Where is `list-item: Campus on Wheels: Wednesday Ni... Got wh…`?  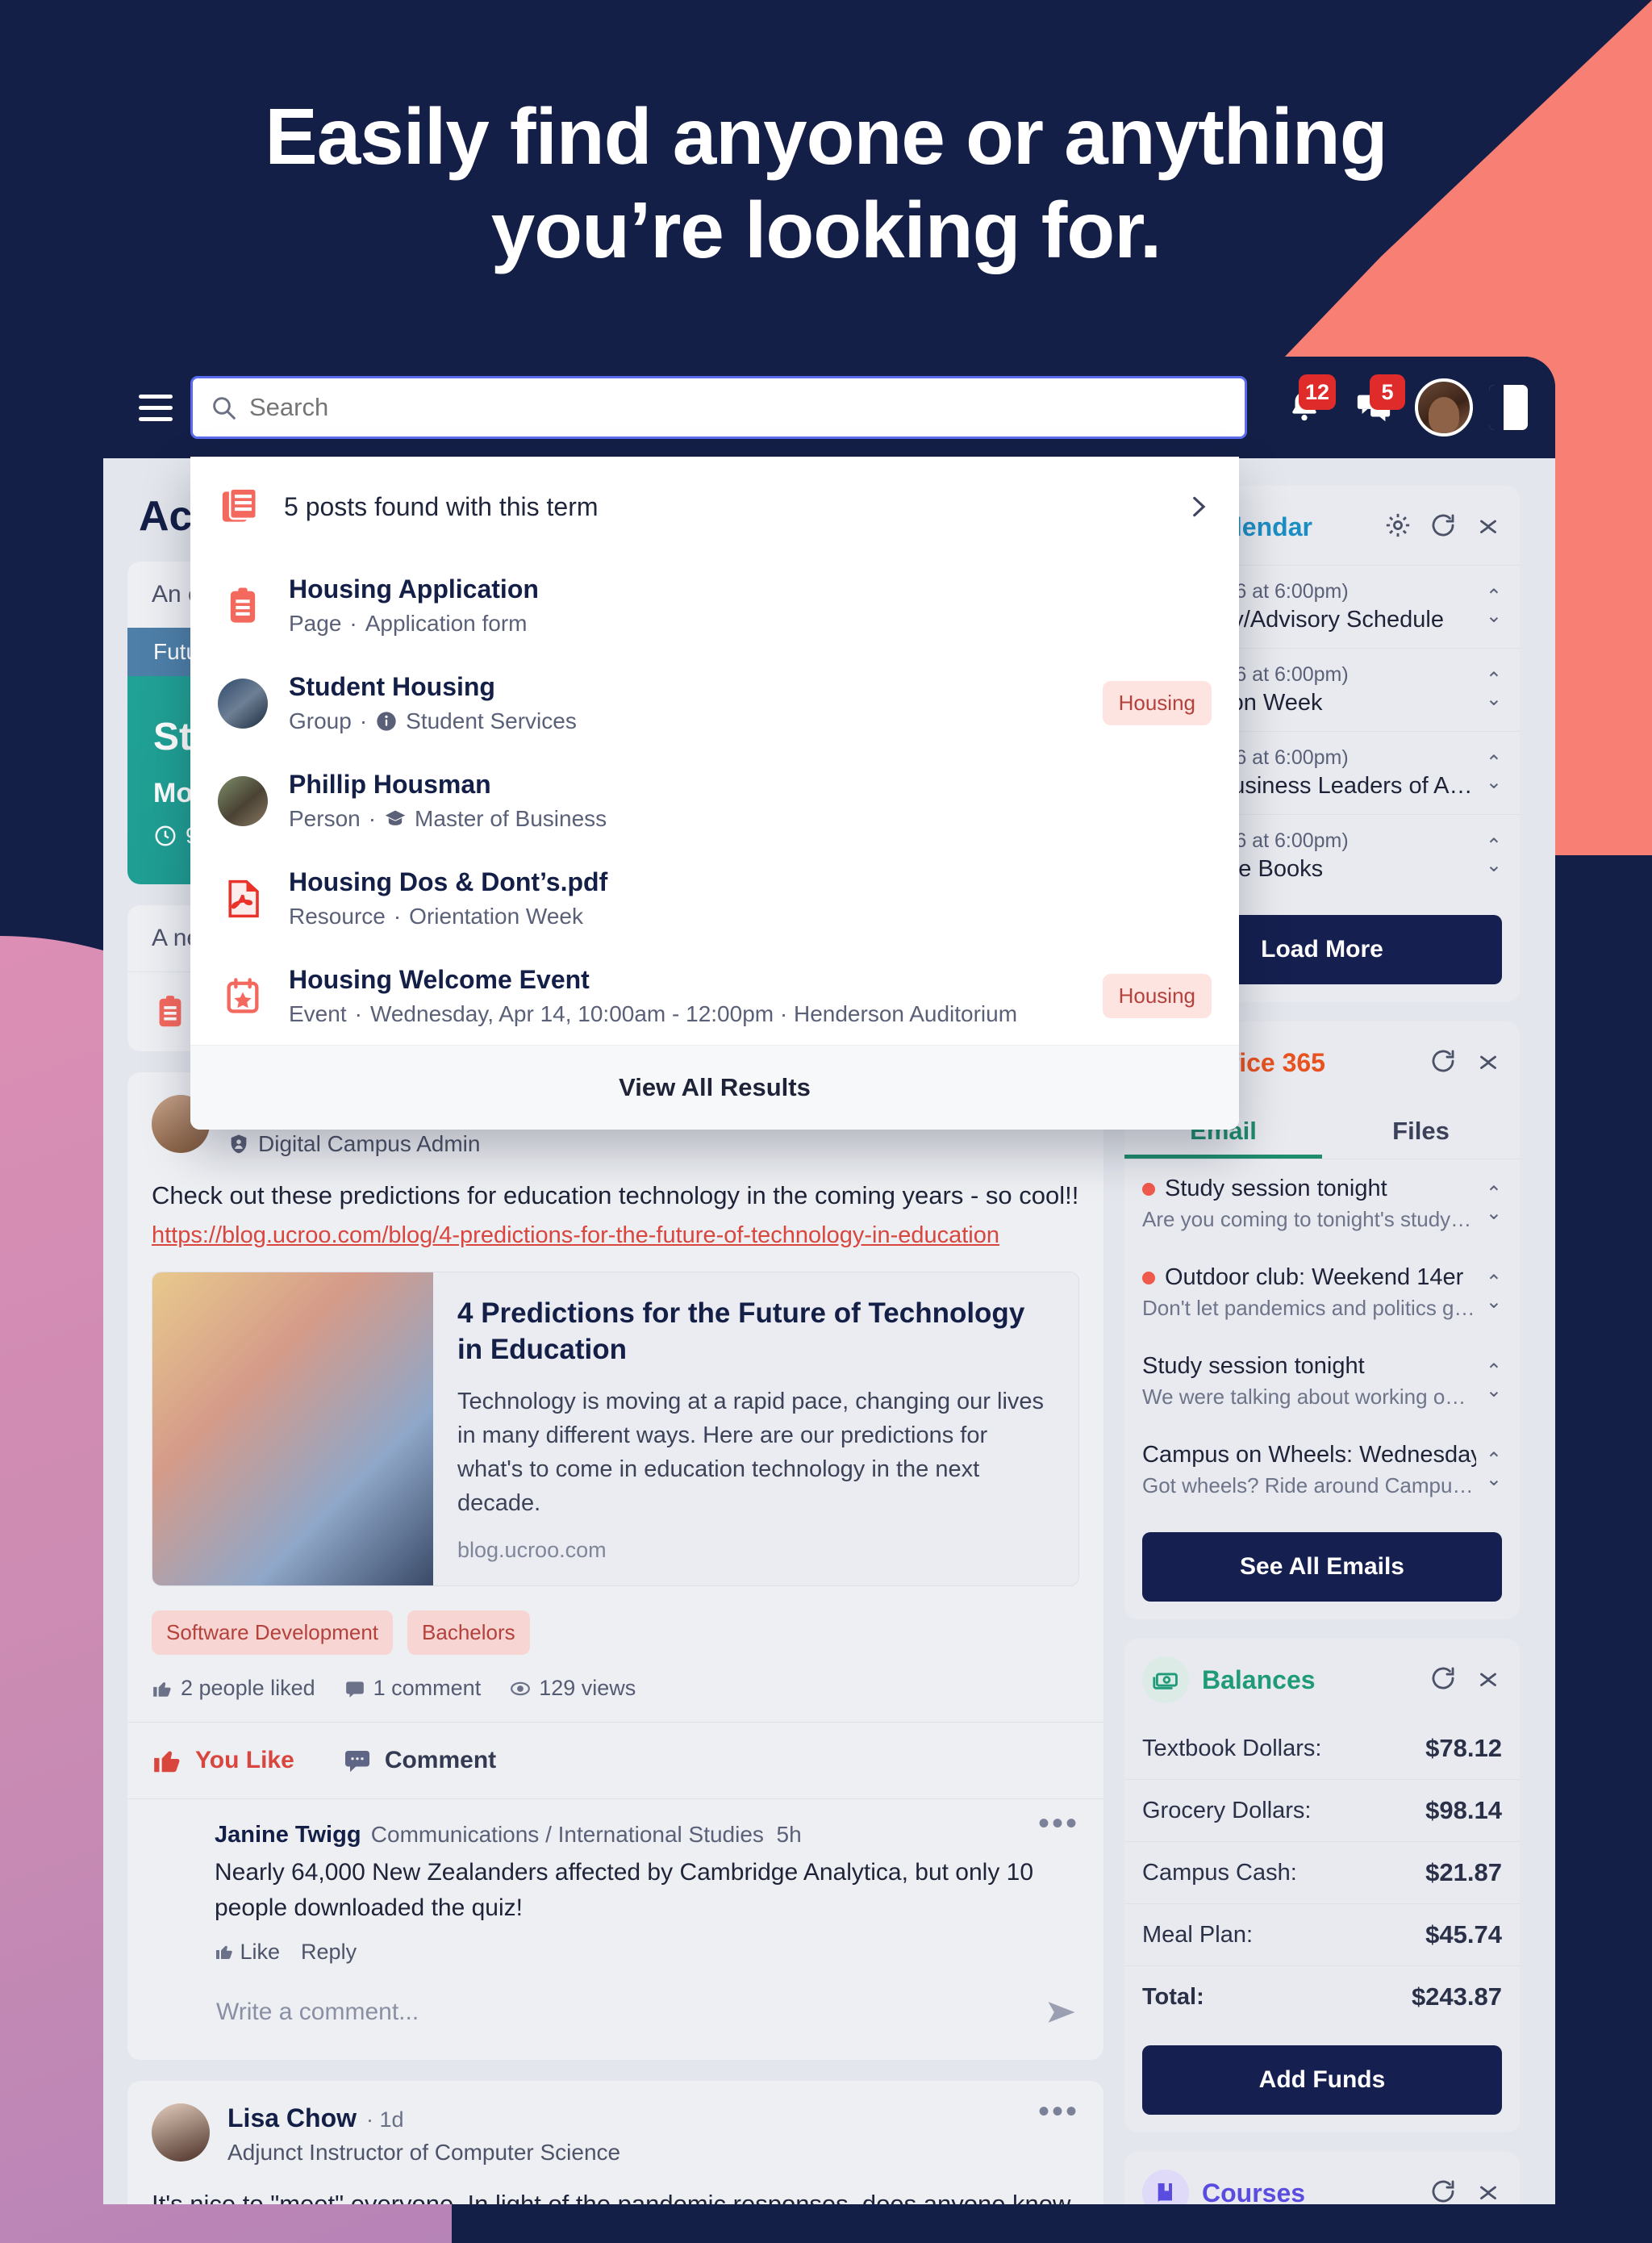 list-item: Campus on Wheels: Wednesday Ni... Got wh… is located at coordinates (1322, 1470).